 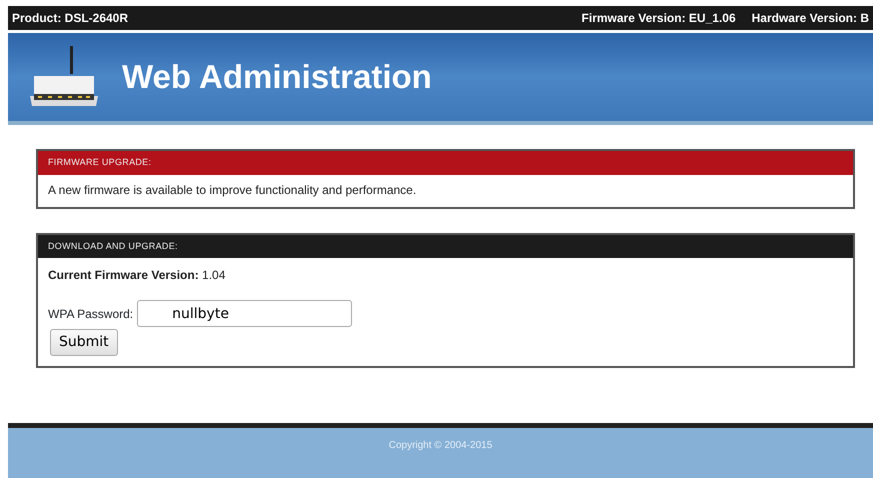 What do you see at coordinates (232, 190) in the screenshot?
I see `notice-text: A new firmware is available to improve functionality and performance.` at bounding box center [232, 190].